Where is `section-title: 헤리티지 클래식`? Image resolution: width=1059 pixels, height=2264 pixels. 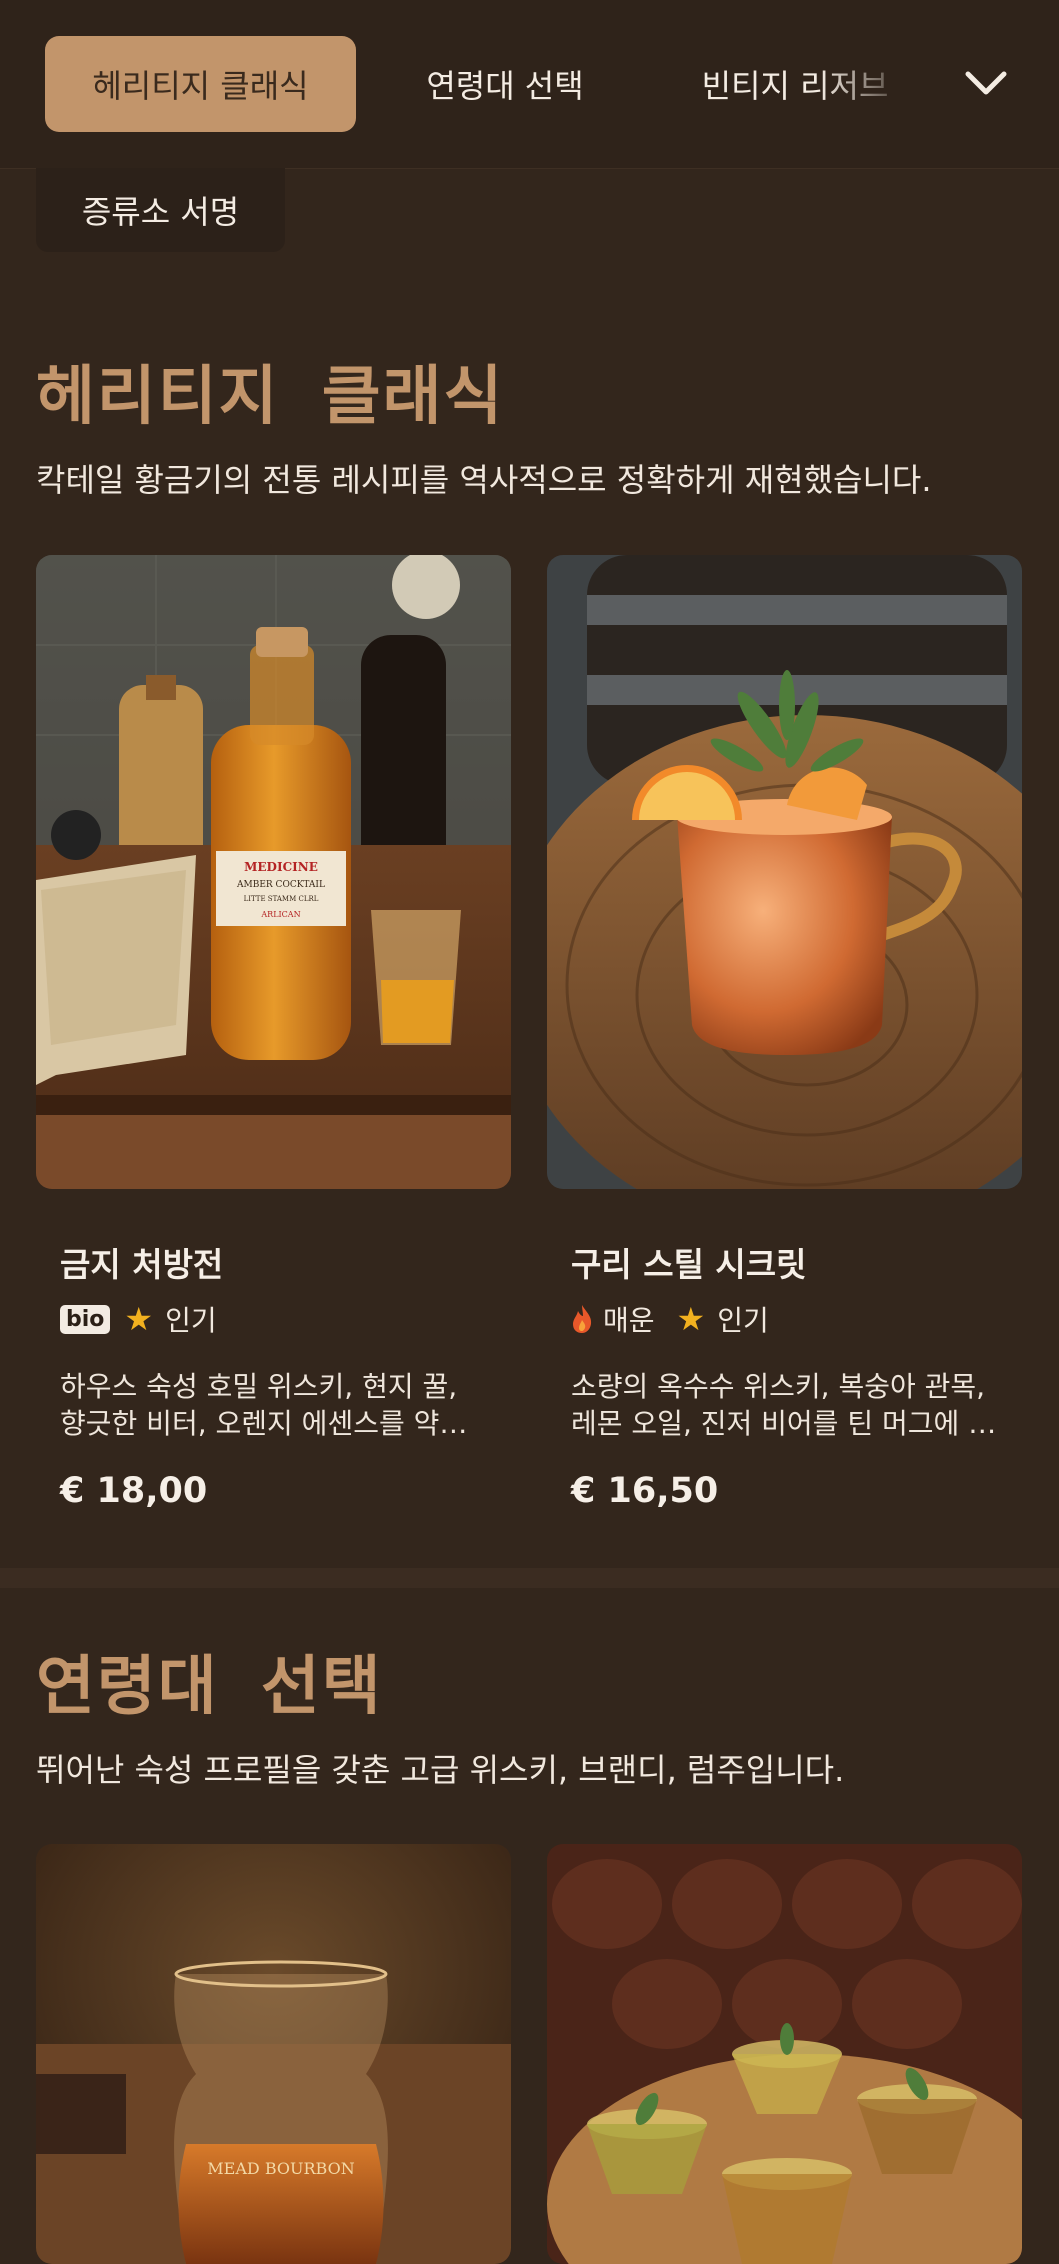 section-title: 헤리티지 클래식 is located at coordinates (270, 397).